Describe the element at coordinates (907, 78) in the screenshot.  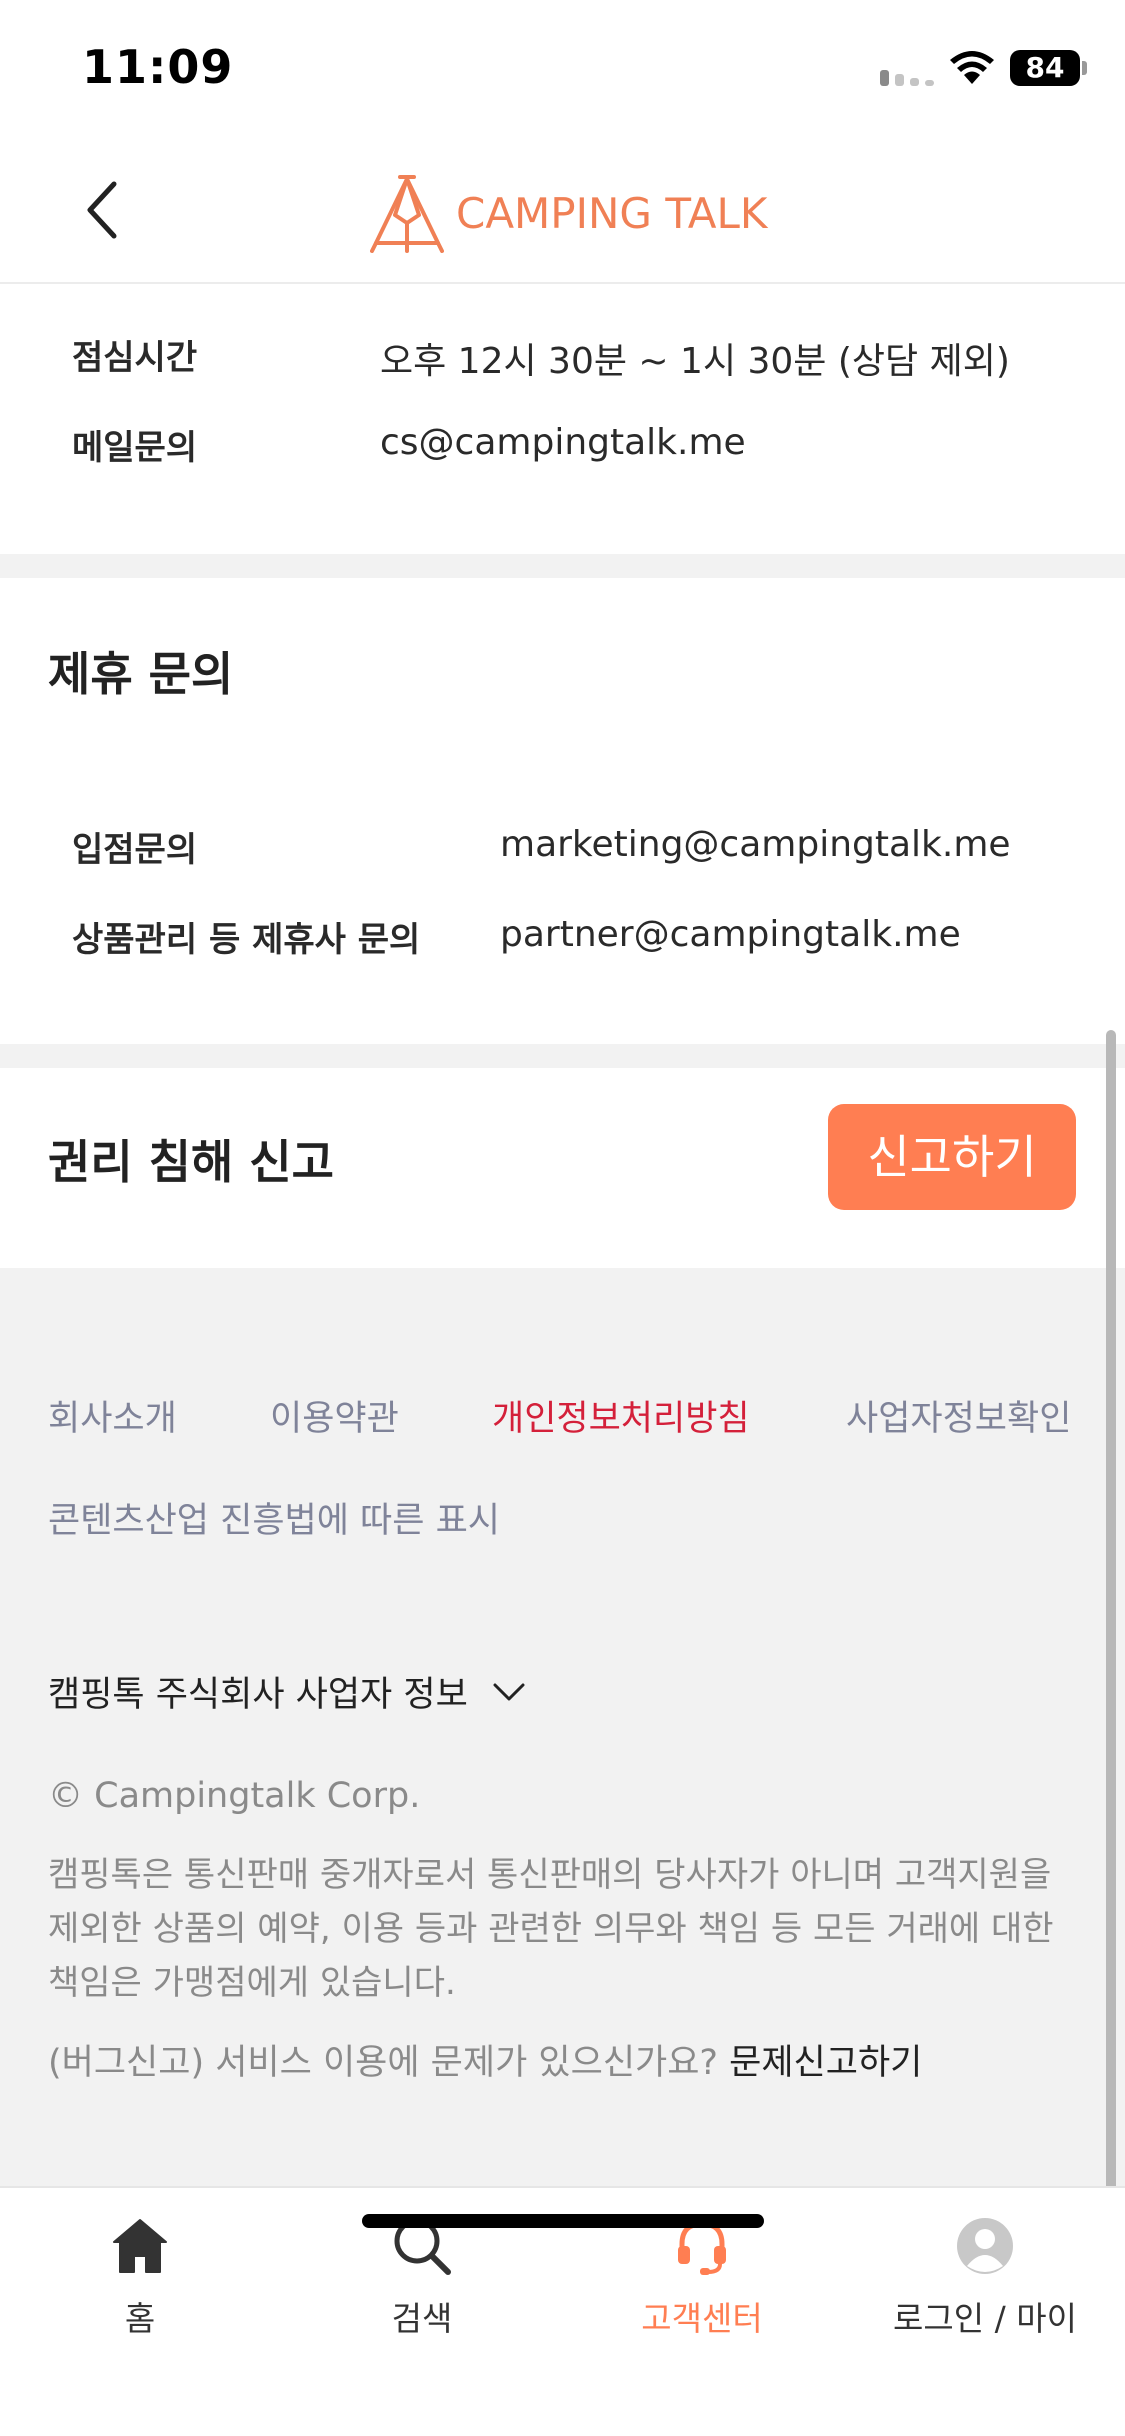
I see `cellular-signal-icon` at that location.